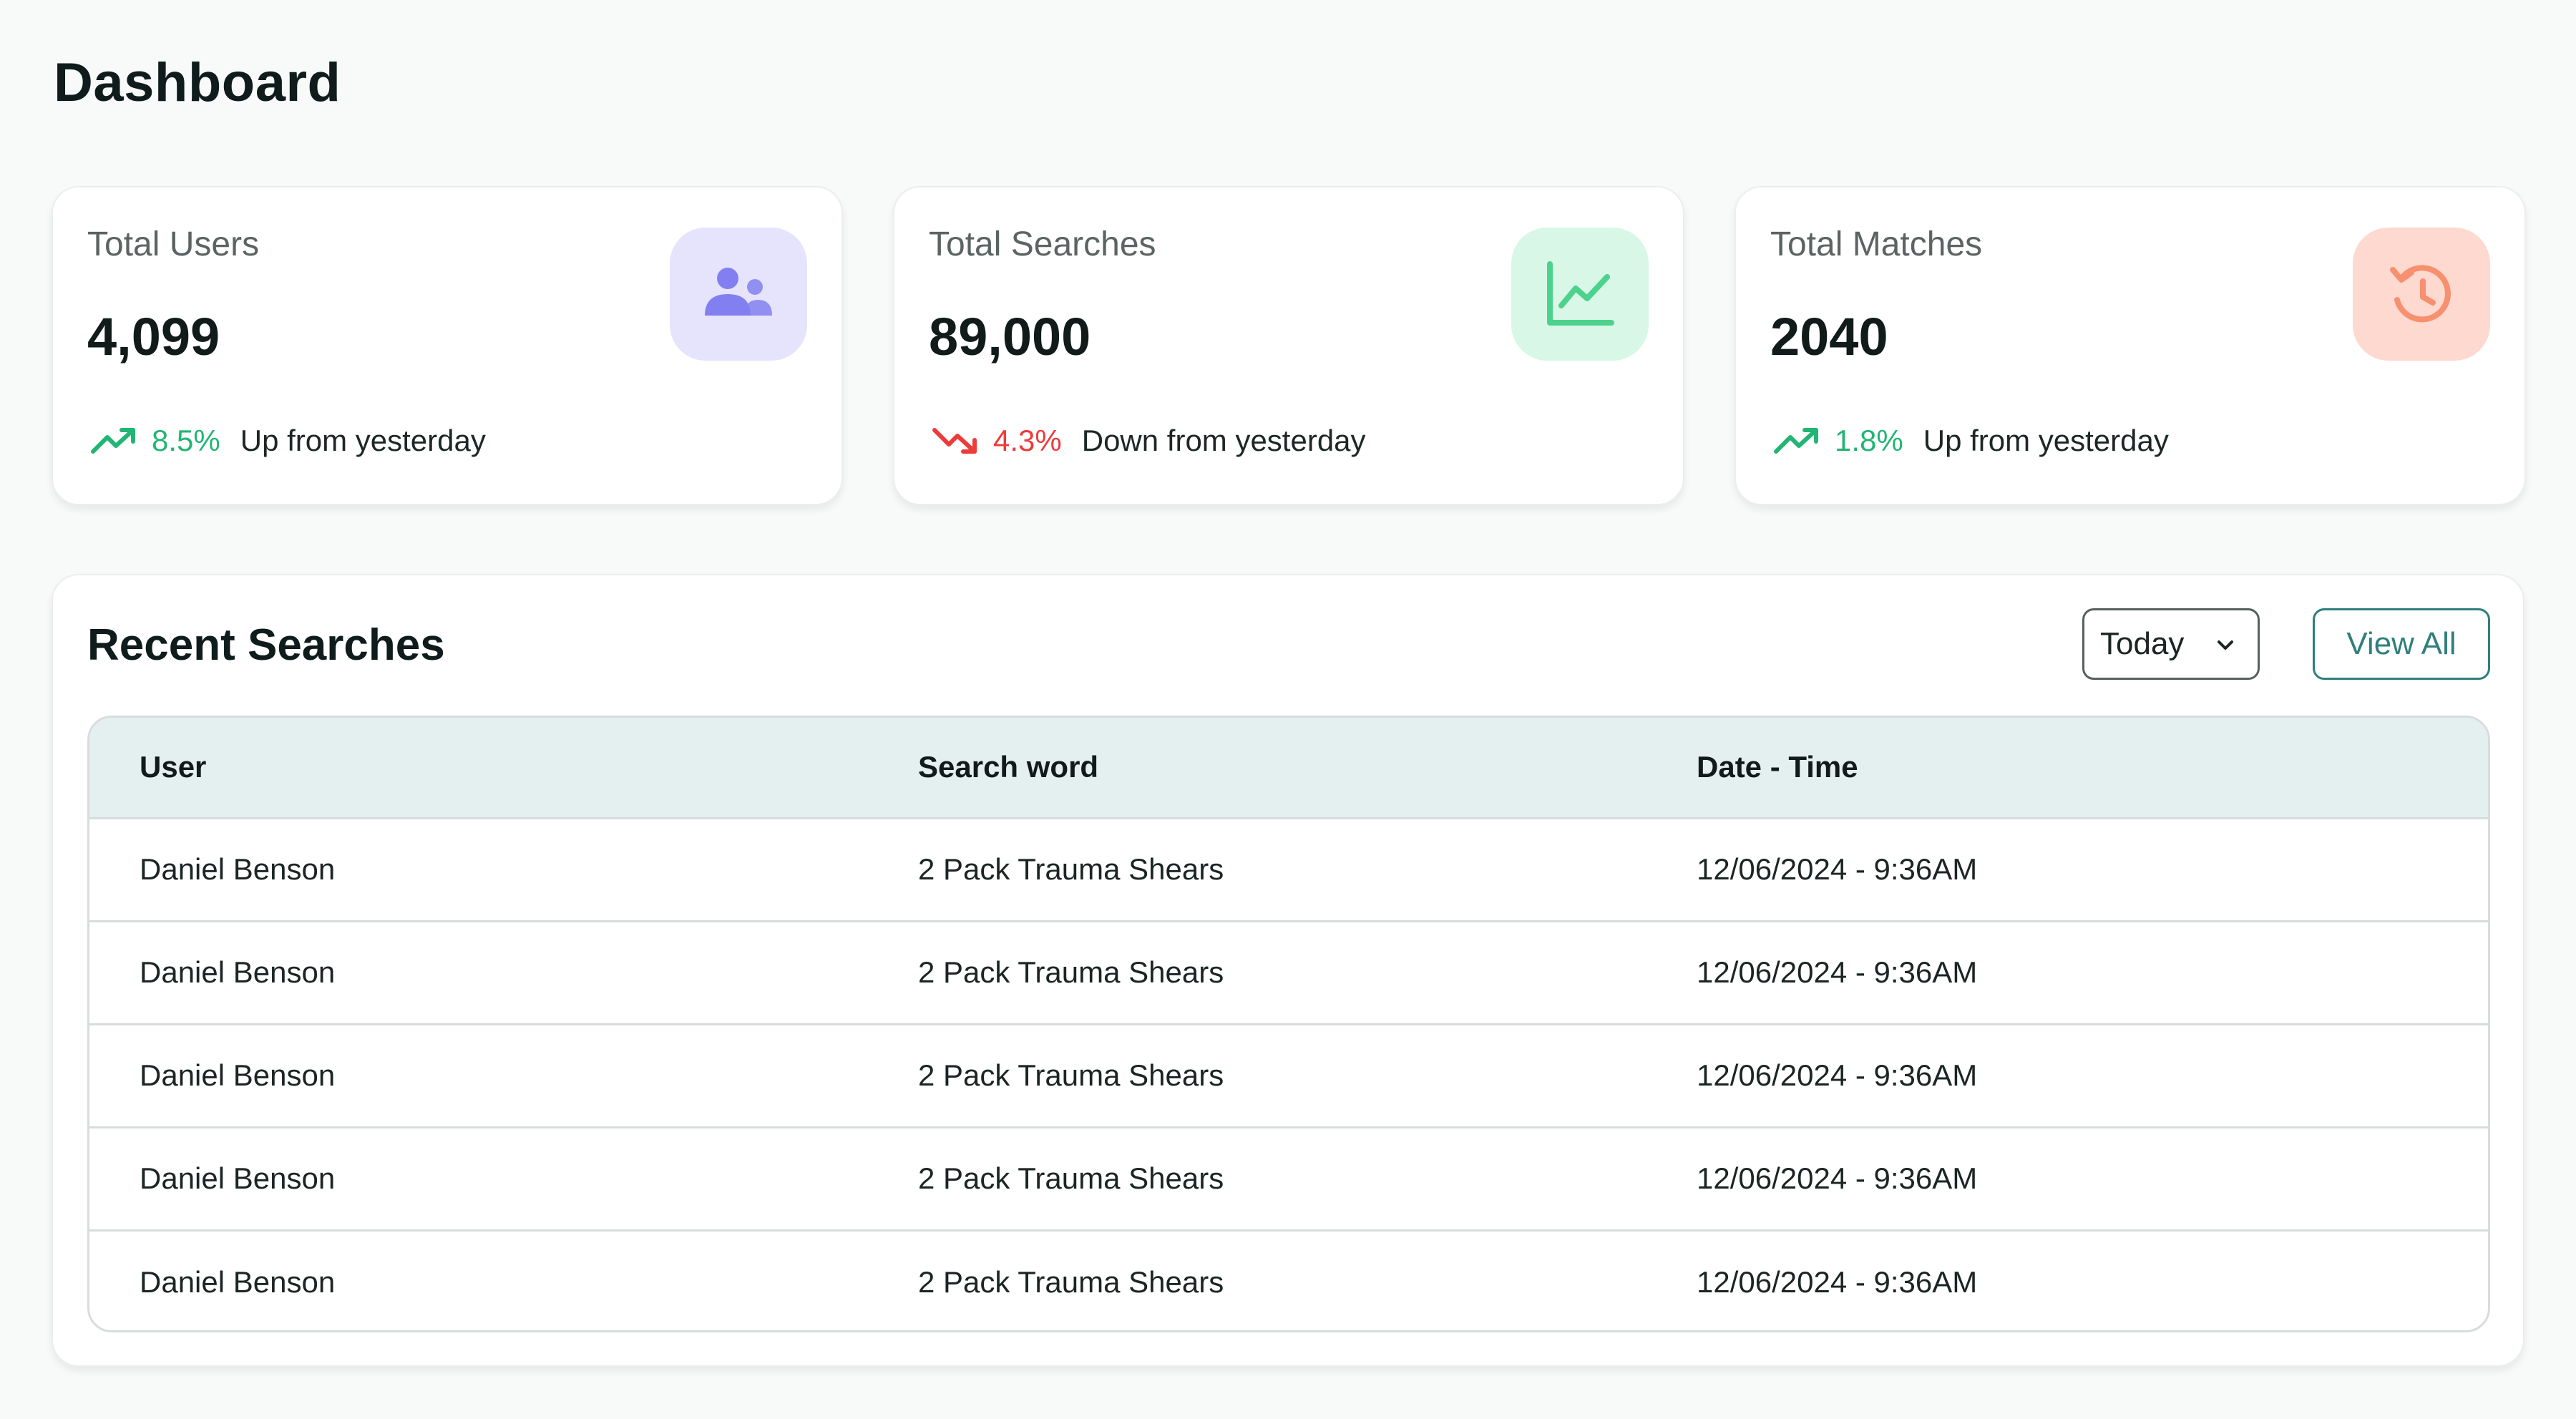 This screenshot has height=1419, width=2576. I want to click on stat-trend: 4.3% Down from yesterday, so click(1149, 441).